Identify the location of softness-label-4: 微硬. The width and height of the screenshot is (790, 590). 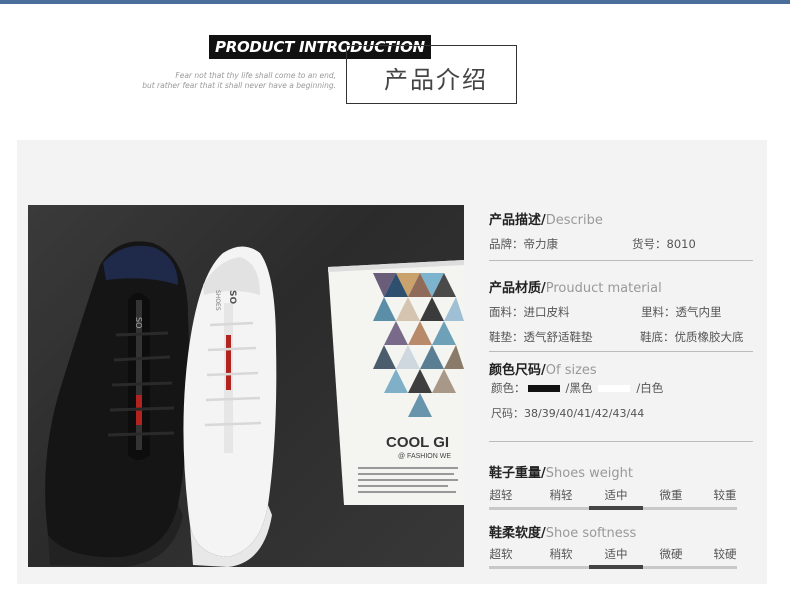
(671, 554).